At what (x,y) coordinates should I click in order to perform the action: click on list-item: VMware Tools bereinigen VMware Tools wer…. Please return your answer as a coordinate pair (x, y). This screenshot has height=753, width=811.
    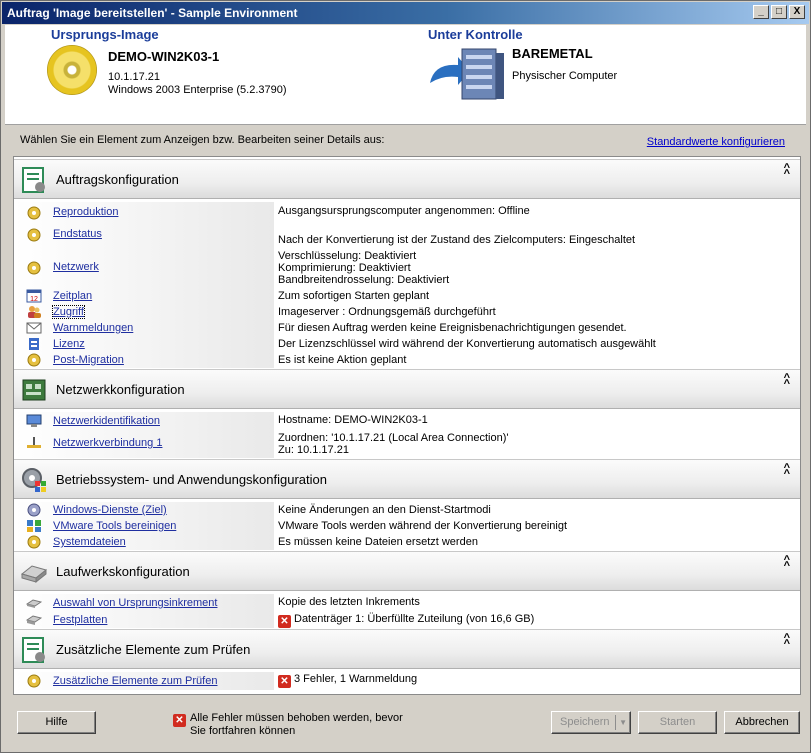
    Looking at the image, I should click on (407, 526).